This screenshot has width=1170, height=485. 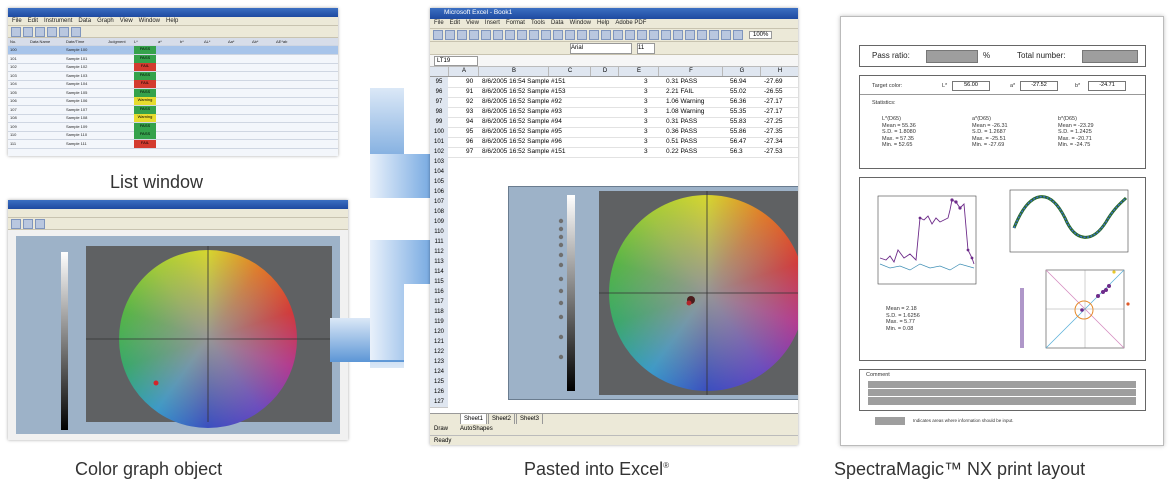 What do you see at coordinates (439, 142) in the screenshot?
I see `row-header: 101` at bounding box center [439, 142].